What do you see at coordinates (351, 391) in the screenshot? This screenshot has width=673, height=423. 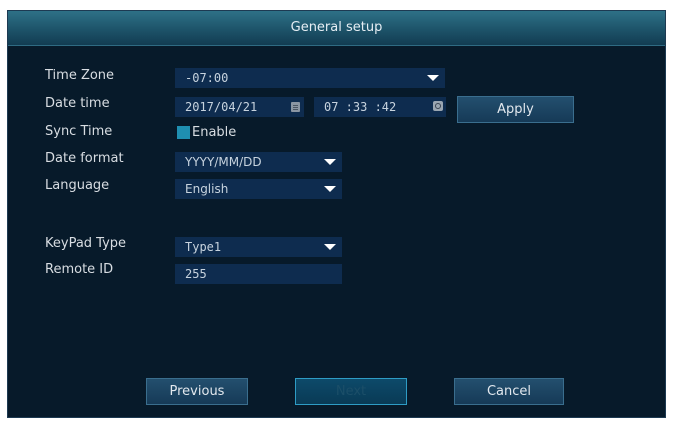 I see `next-button: Next` at bounding box center [351, 391].